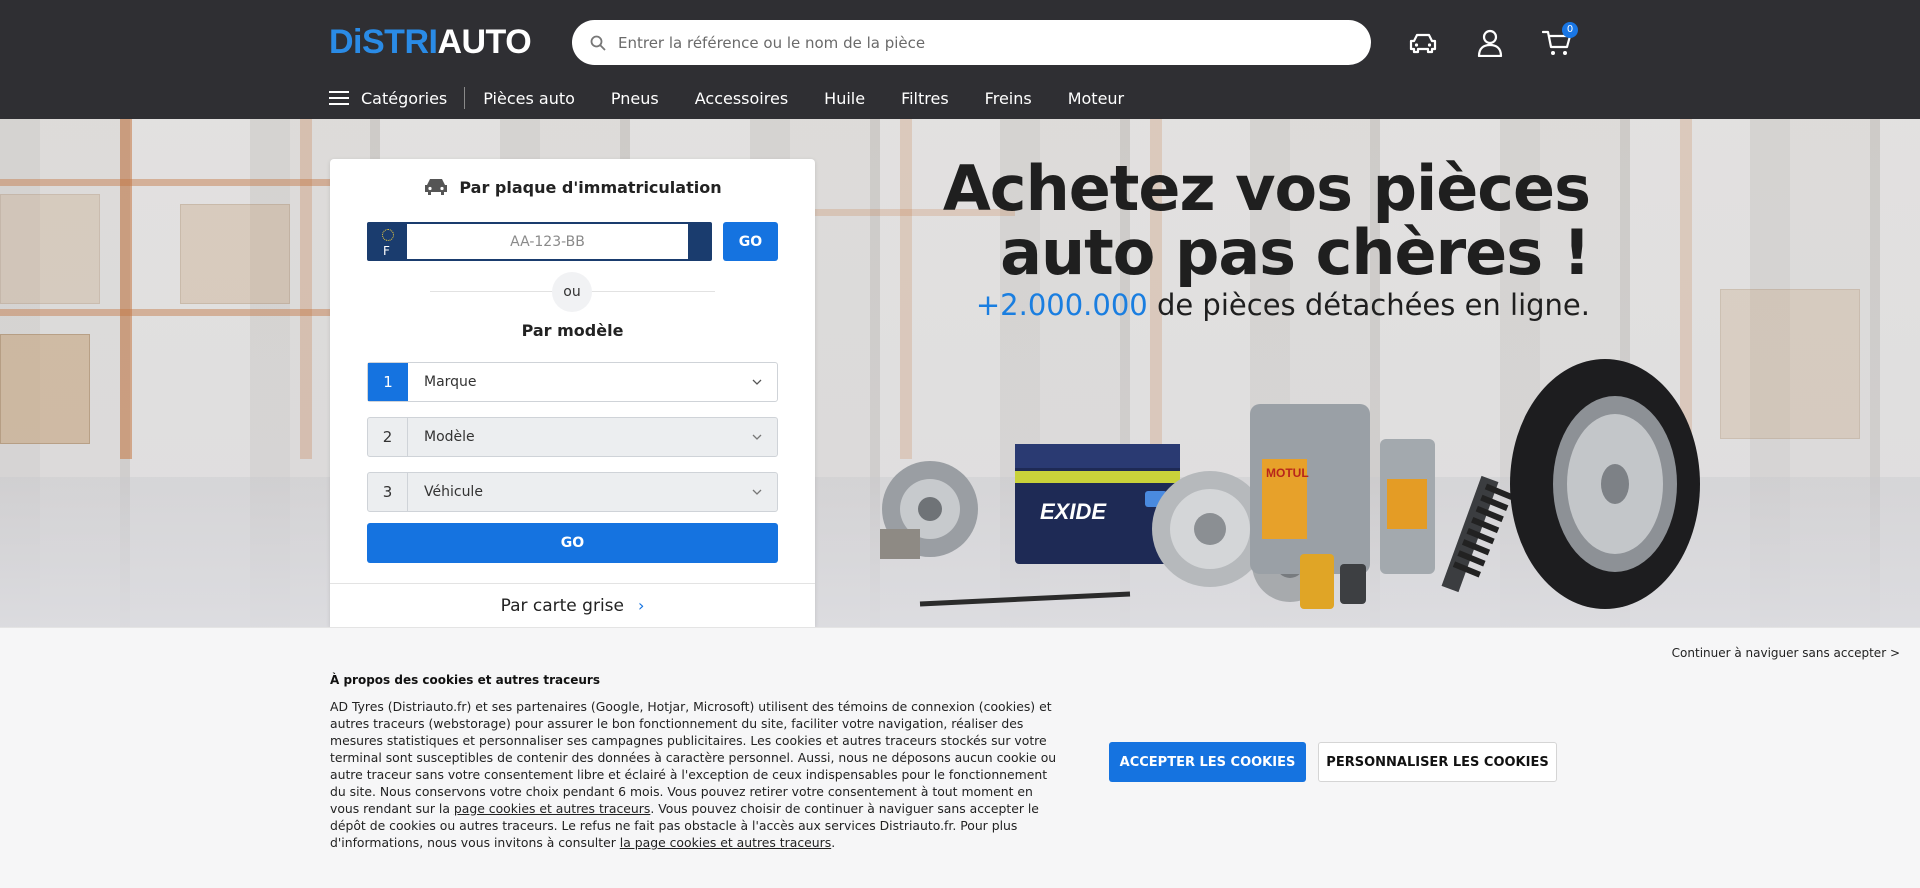 The width and height of the screenshot is (1920, 888). What do you see at coordinates (925, 98) in the screenshot?
I see `nav-item-filtres: Filtres` at bounding box center [925, 98].